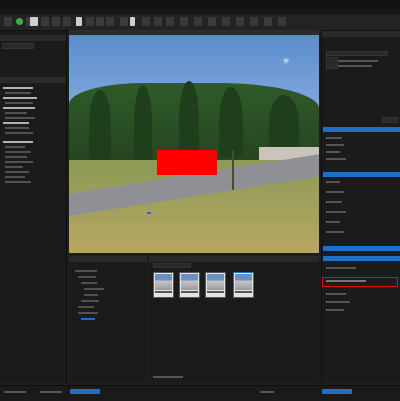 The width and height of the screenshot is (400, 401). I want to click on asset-thumbnail-selected, so click(243, 285).